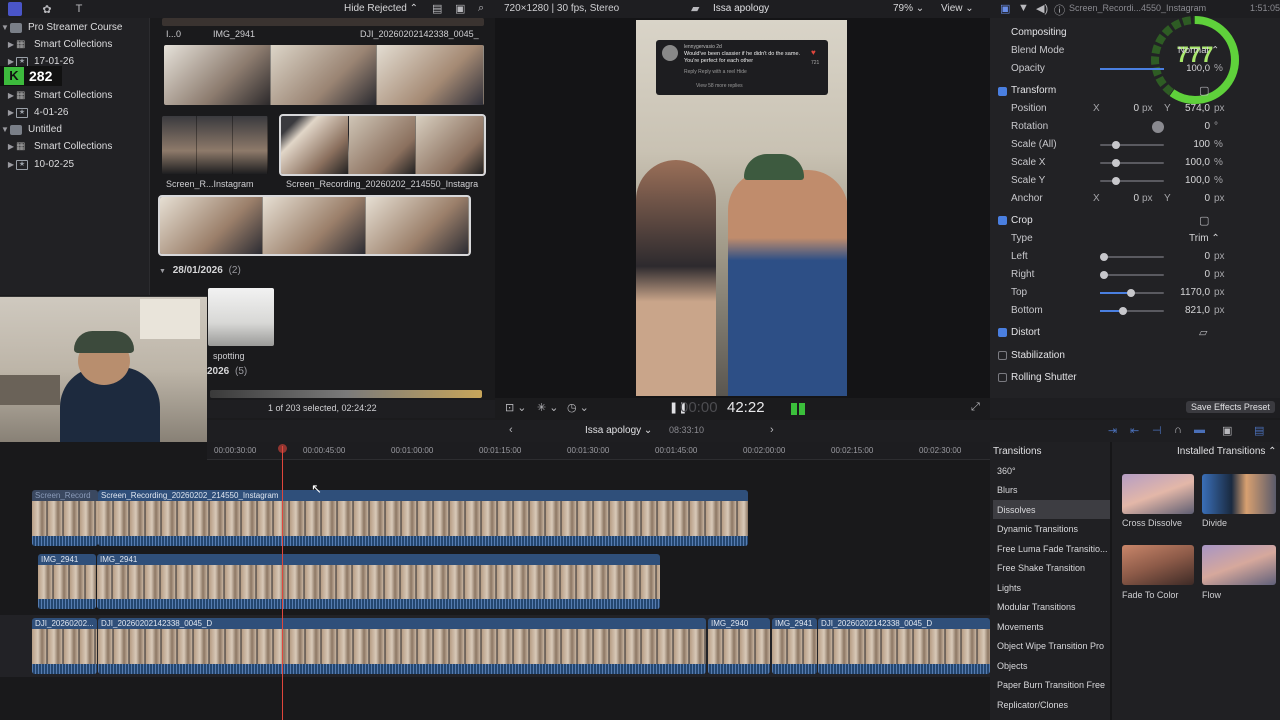 This screenshot has height=720, width=1280. What do you see at coordinates (1132, 293) in the screenshot?
I see `crop-top-slider` at bounding box center [1132, 293].